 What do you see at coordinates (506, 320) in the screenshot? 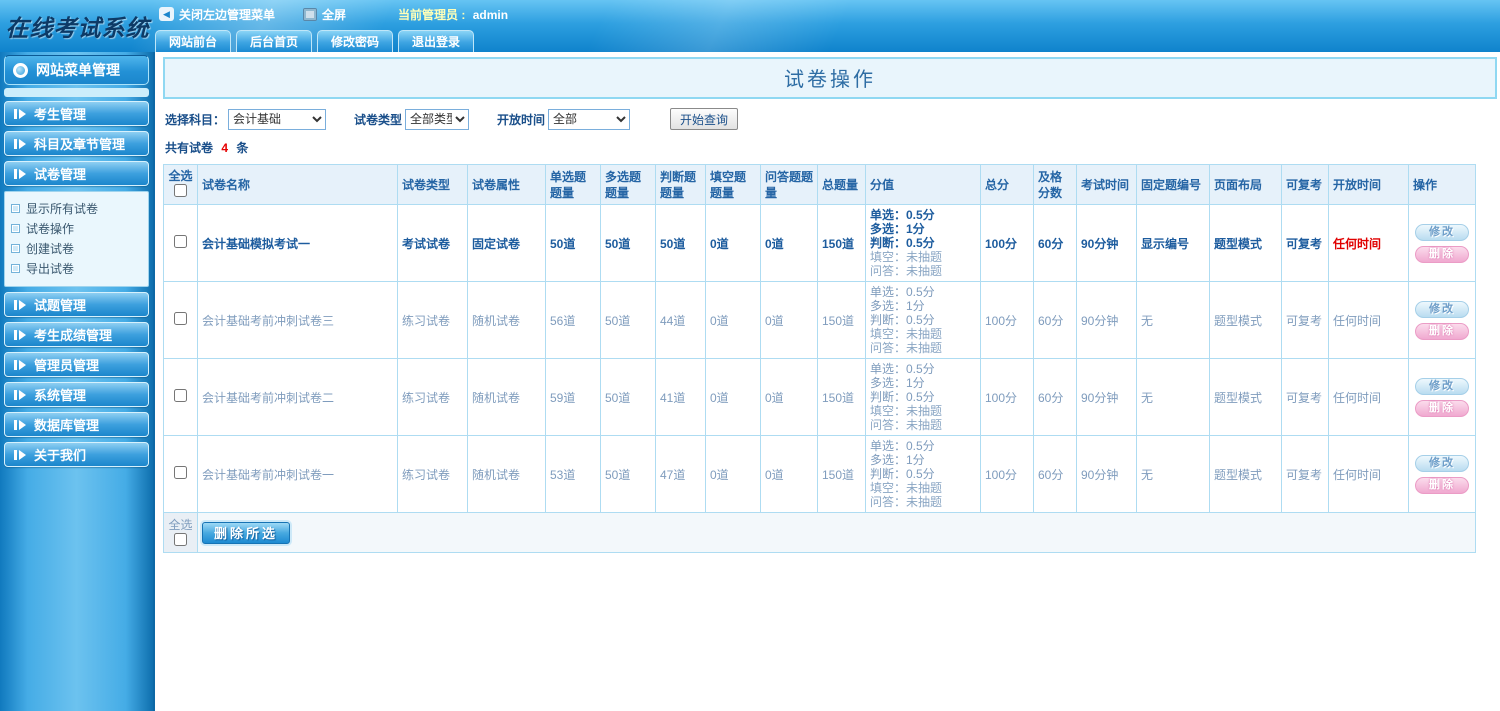
I see `paper-attr: 随机试卷` at bounding box center [506, 320].